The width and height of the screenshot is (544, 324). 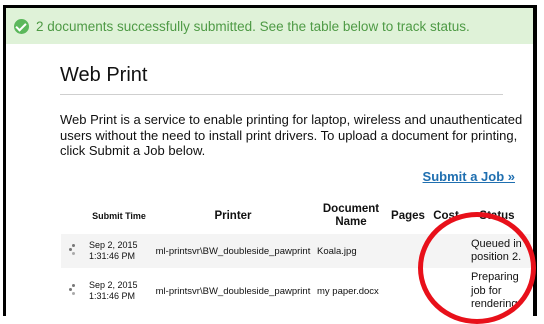 I want to click on page-title: Web Print, so click(x=104, y=75).